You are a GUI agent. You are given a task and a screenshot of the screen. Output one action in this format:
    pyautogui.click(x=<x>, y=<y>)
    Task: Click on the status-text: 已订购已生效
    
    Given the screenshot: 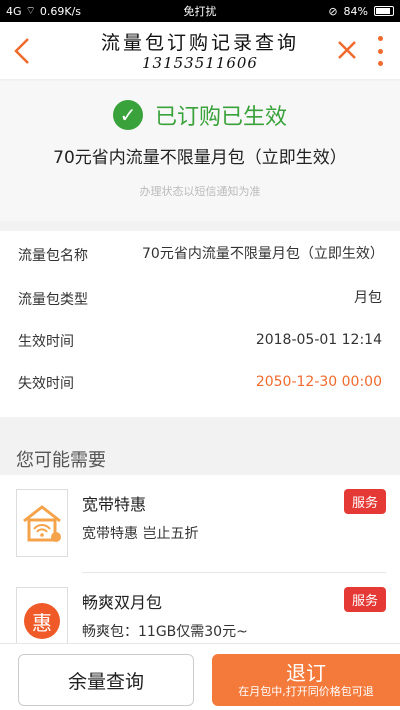 What is the action you would take?
    pyautogui.click(x=220, y=117)
    